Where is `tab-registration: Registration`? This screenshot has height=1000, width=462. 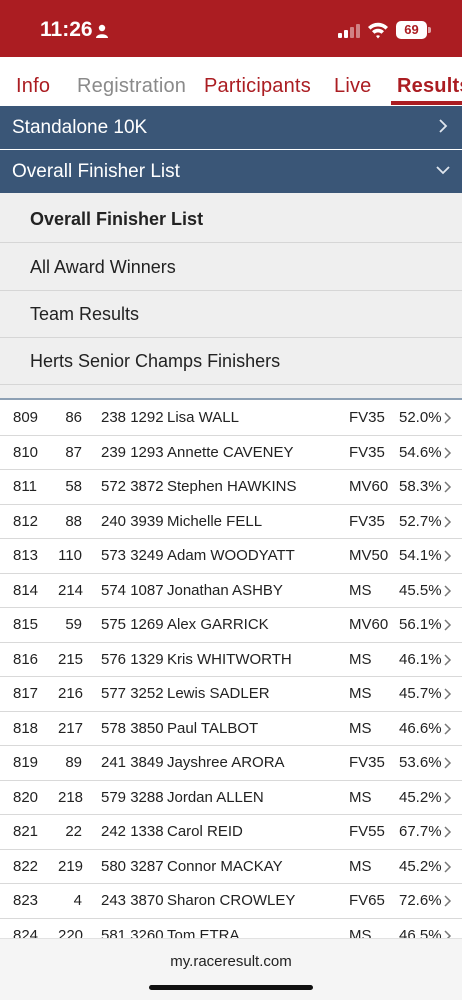 tab-registration: Registration is located at coordinates (131, 86).